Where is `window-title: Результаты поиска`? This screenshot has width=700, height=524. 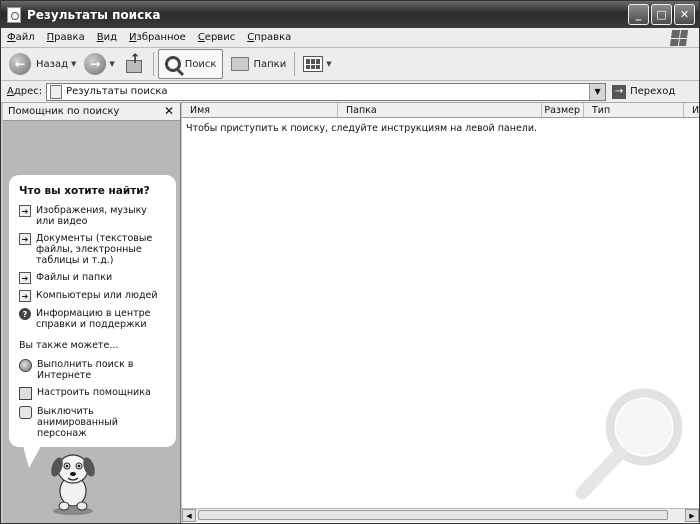
window-title: Результаты поиска is located at coordinates (94, 14).